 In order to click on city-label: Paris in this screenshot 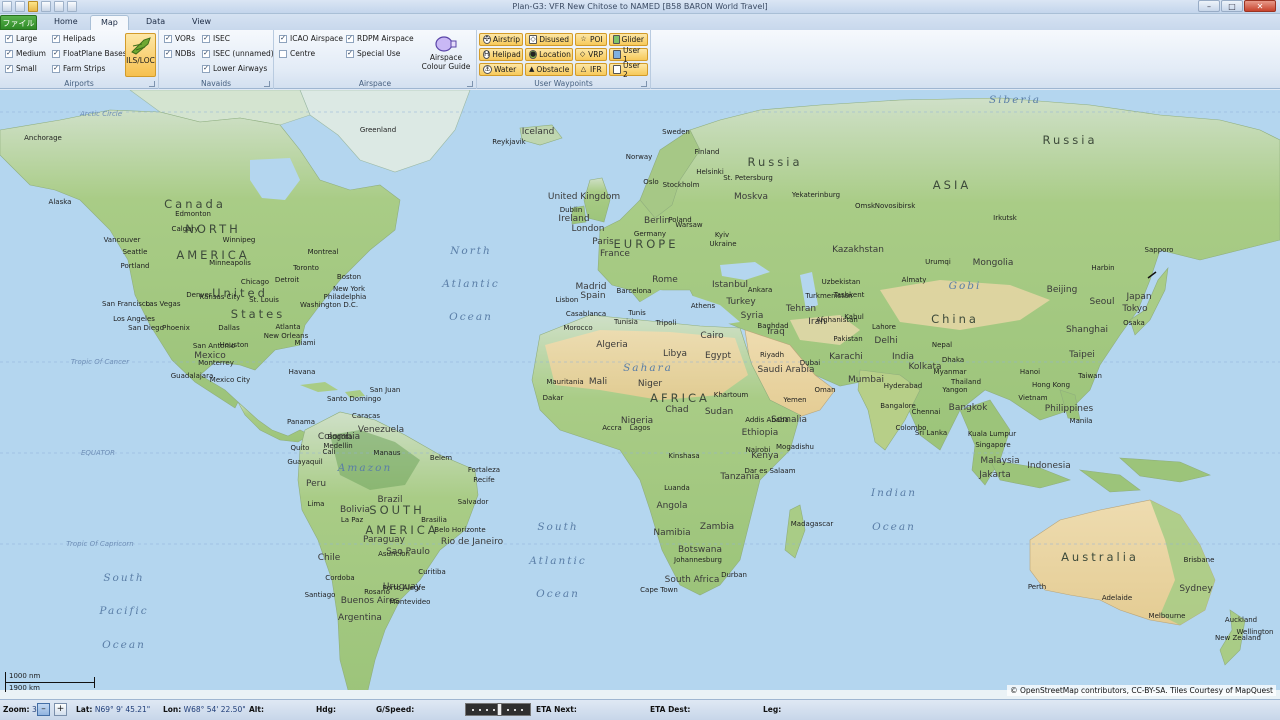, I will do `click(603, 242)`.